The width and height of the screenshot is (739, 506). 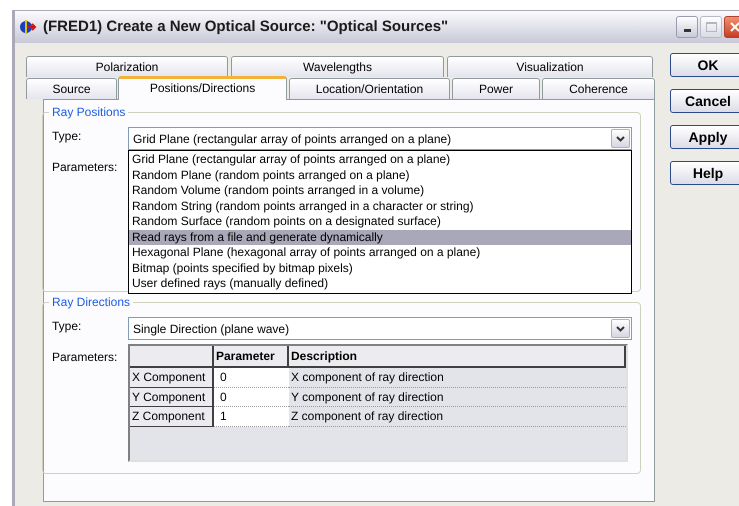 What do you see at coordinates (380, 268) in the screenshot?
I see `dropdown-option: Bitmap (points specified by bitmap pixels)` at bounding box center [380, 268].